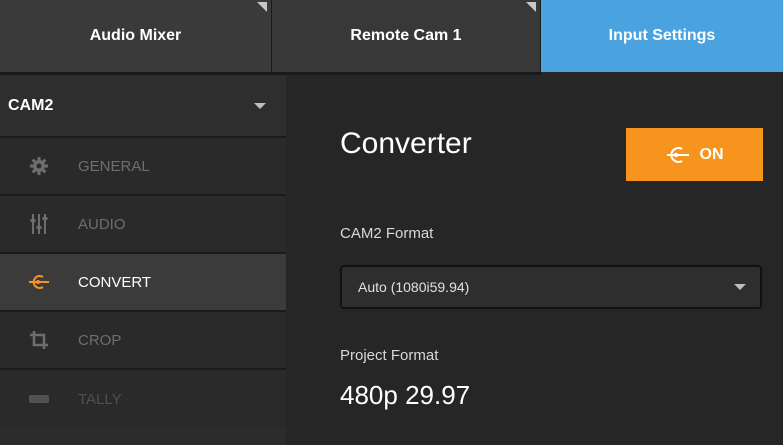 The image size is (783, 445). I want to click on sidebar-item-label: GENERAL, so click(114, 166).